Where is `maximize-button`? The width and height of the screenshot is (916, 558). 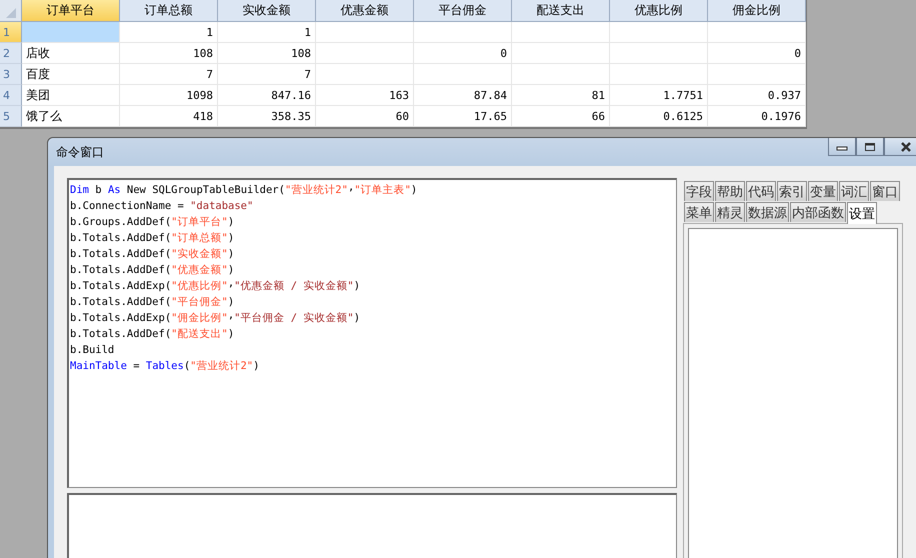
maximize-button is located at coordinates (870, 147).